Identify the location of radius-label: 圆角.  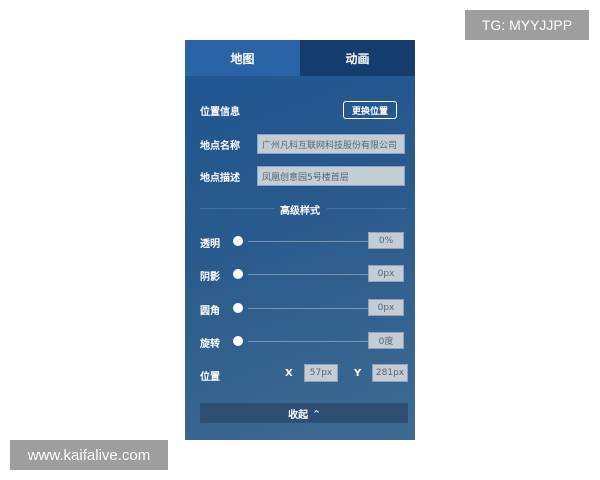
(210, 311).